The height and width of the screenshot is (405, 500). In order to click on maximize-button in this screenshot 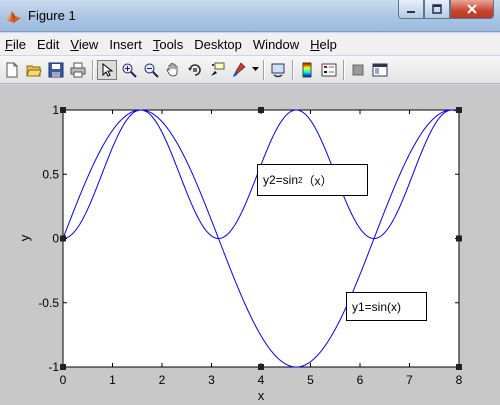, I will do `click(437, 9)`.